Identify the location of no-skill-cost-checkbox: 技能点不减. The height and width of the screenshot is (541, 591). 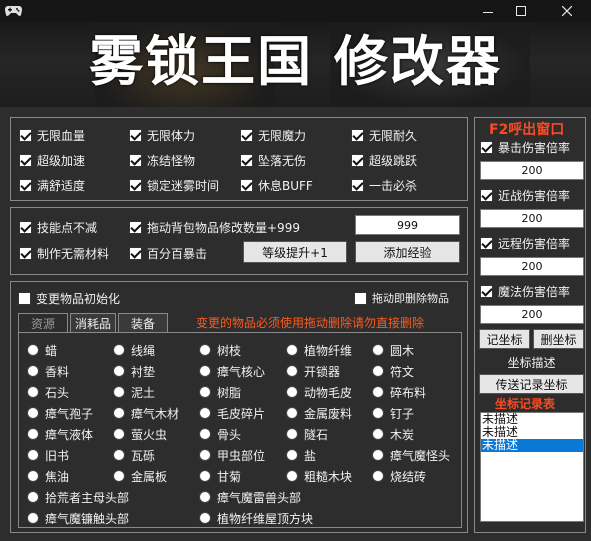
(58, 227).